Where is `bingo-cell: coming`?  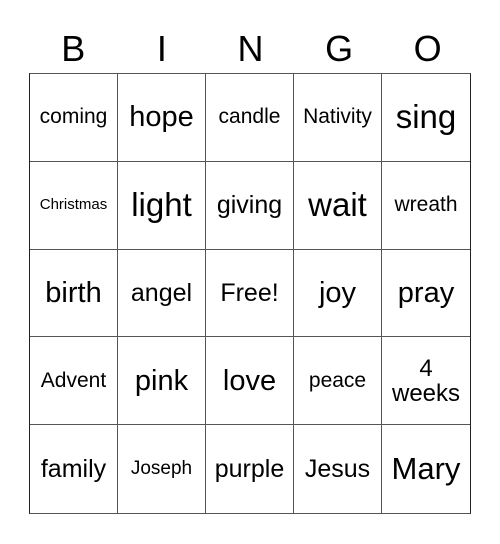
bingo-cell: coming is located at coordinates (74, 118).